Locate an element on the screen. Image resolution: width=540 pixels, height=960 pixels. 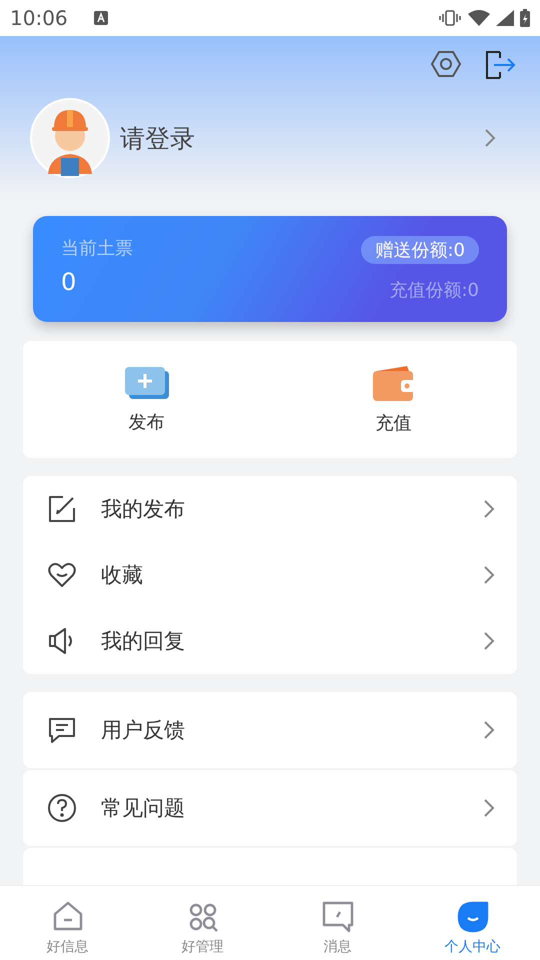
balance-value: 0 is located at coordinates (69, 282).